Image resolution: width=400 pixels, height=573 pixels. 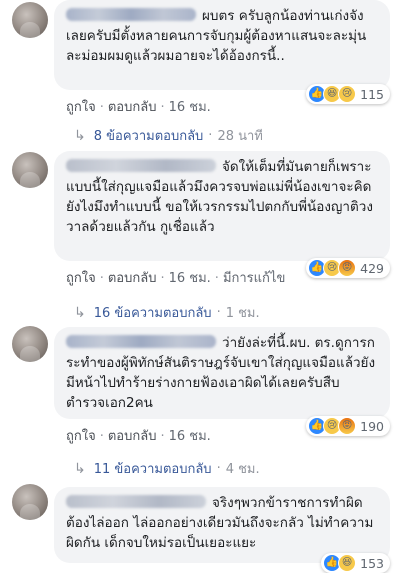 What do you see at coordinates (347, 563) in the screenshot?
I see `haha-icon: 😆` at bounding box center [347, 563].